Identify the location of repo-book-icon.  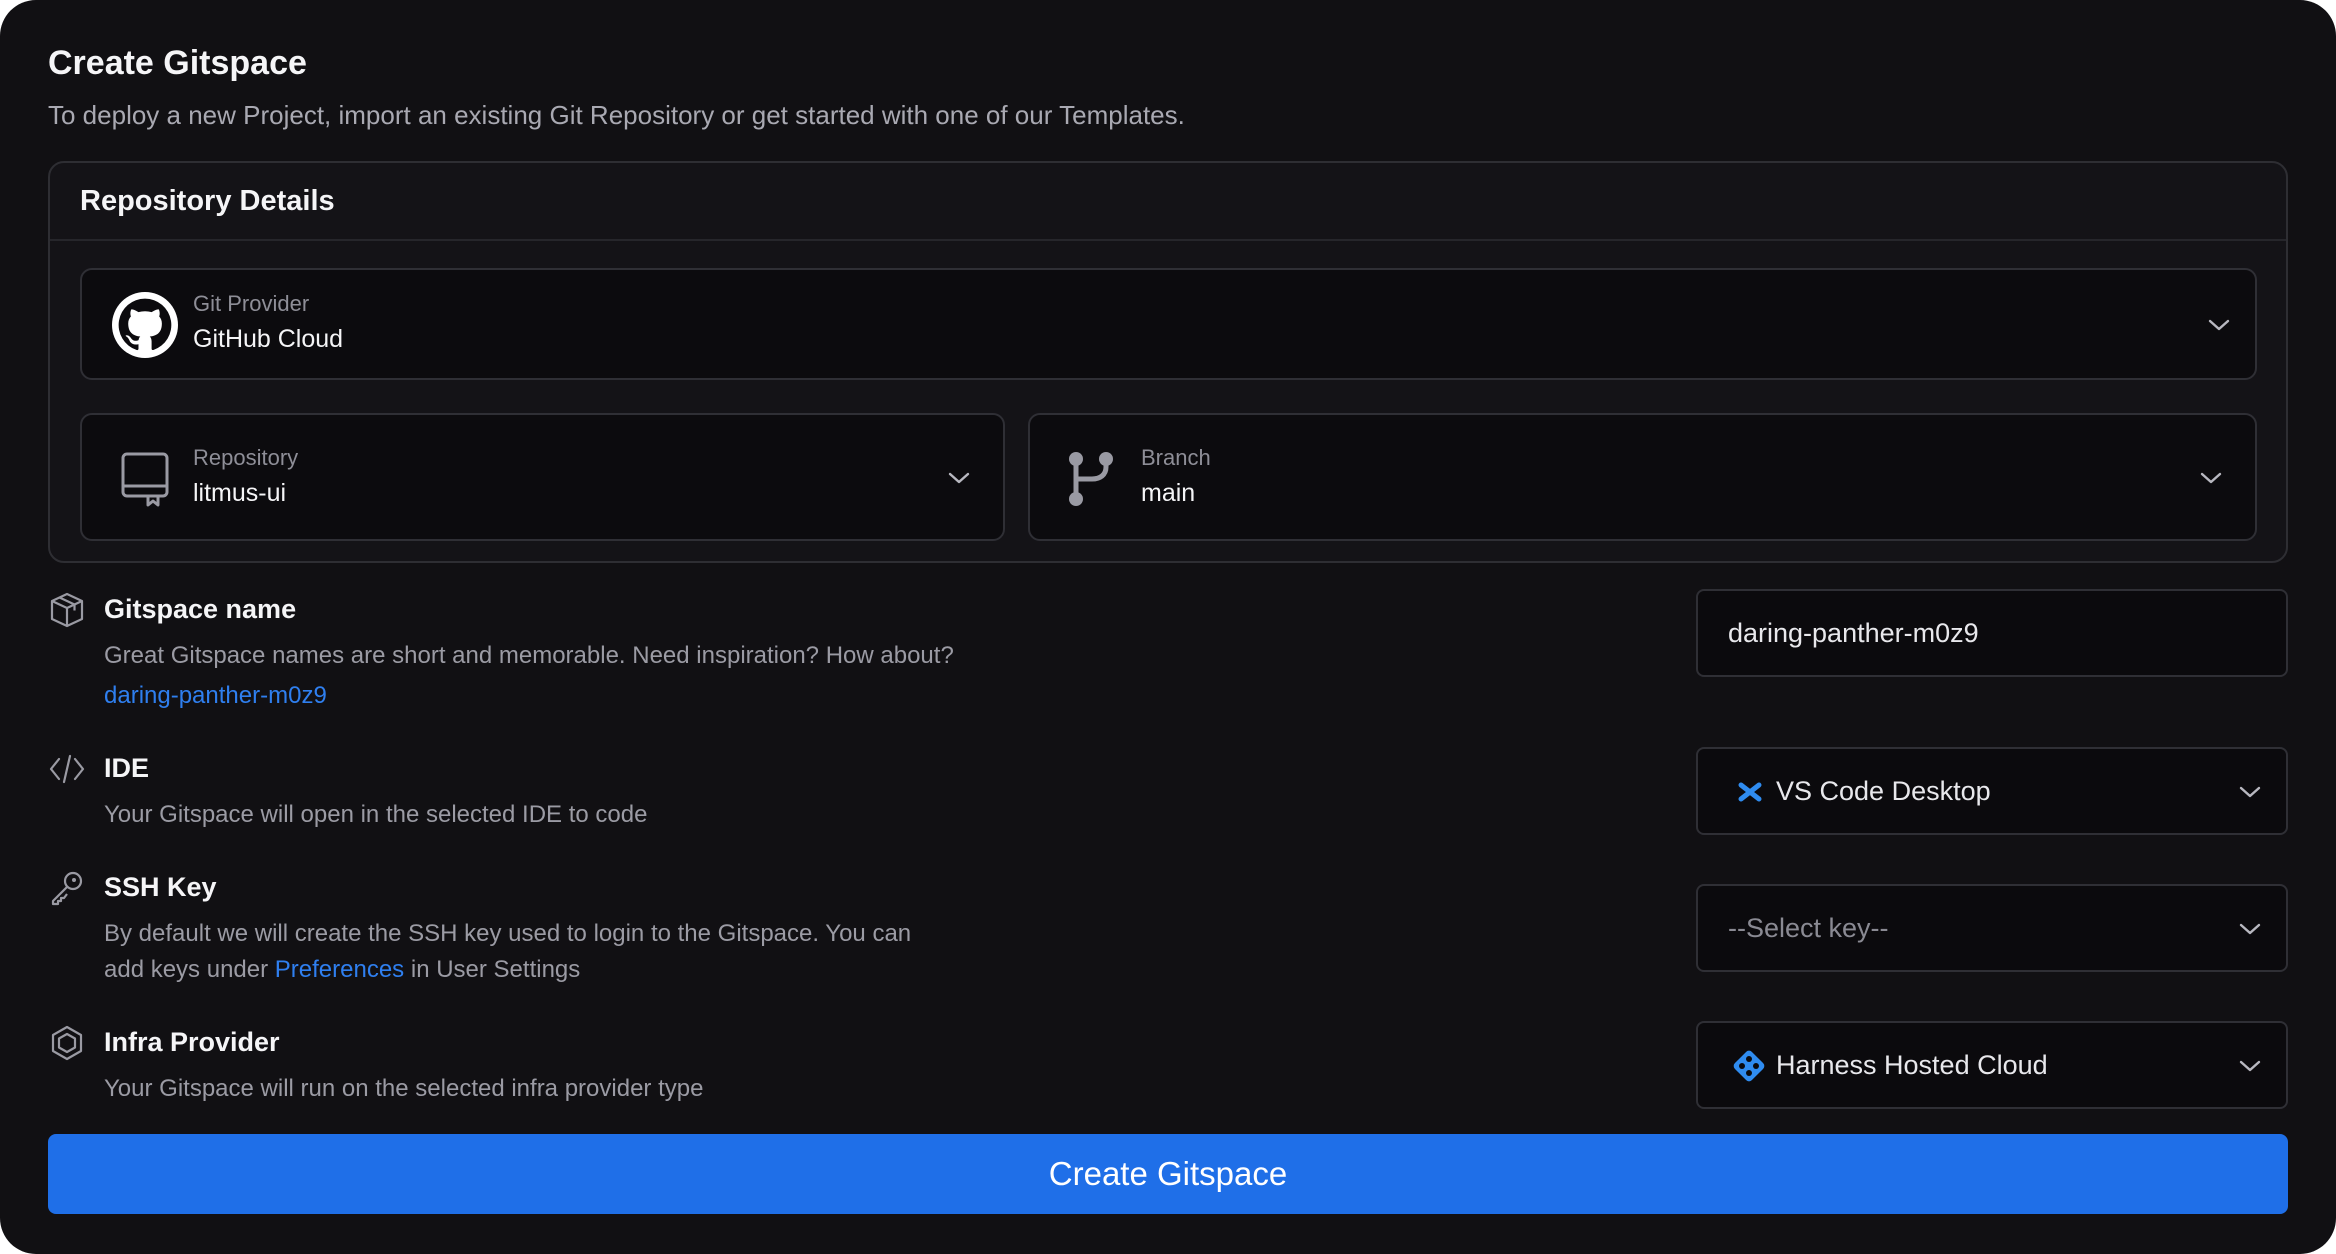
(145, 479).